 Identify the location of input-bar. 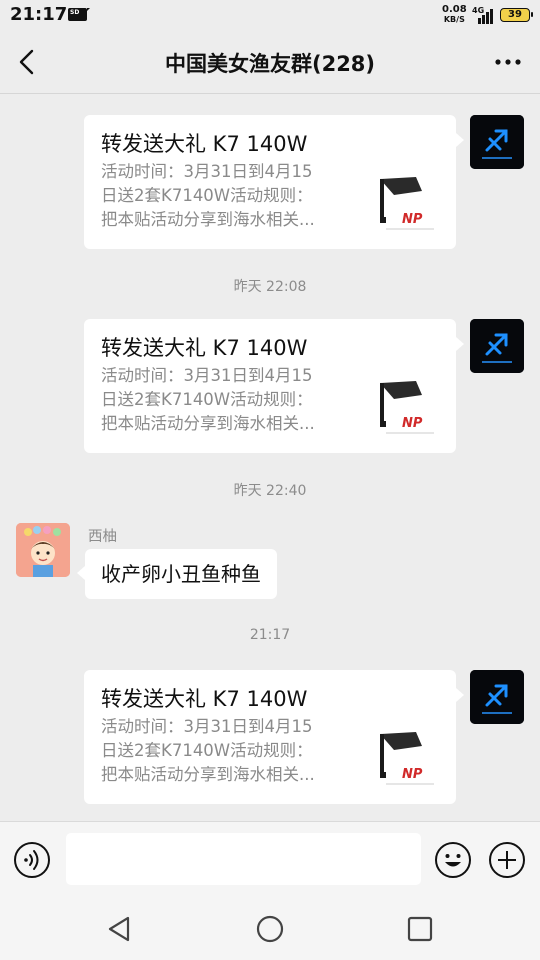
(270, 860).